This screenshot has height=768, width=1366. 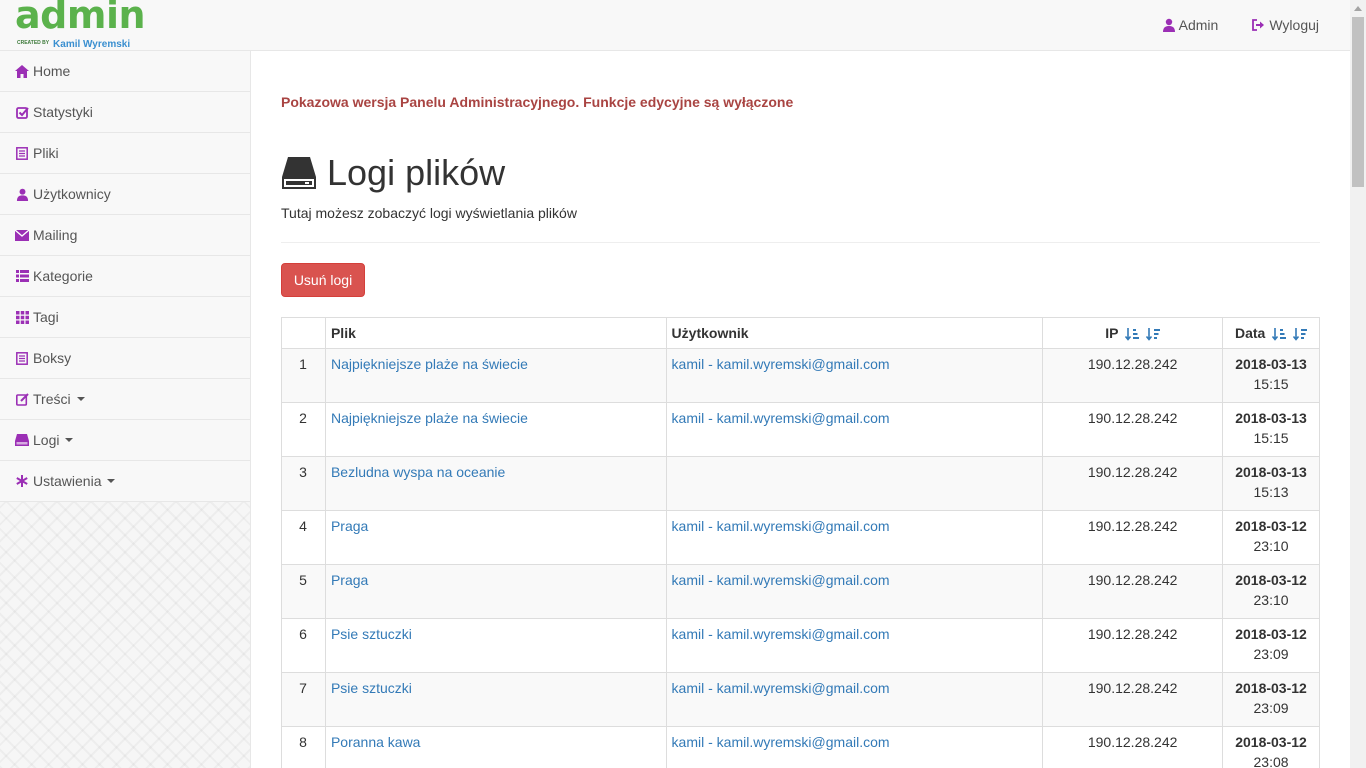 I want to click on list-alt-icon, so click(x=22, y=358).